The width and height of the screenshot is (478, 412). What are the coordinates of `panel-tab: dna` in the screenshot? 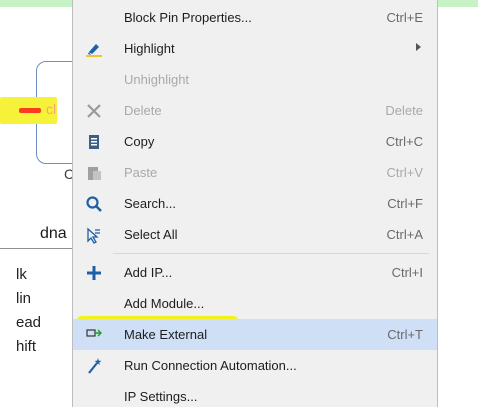 It's located at (53, 234).